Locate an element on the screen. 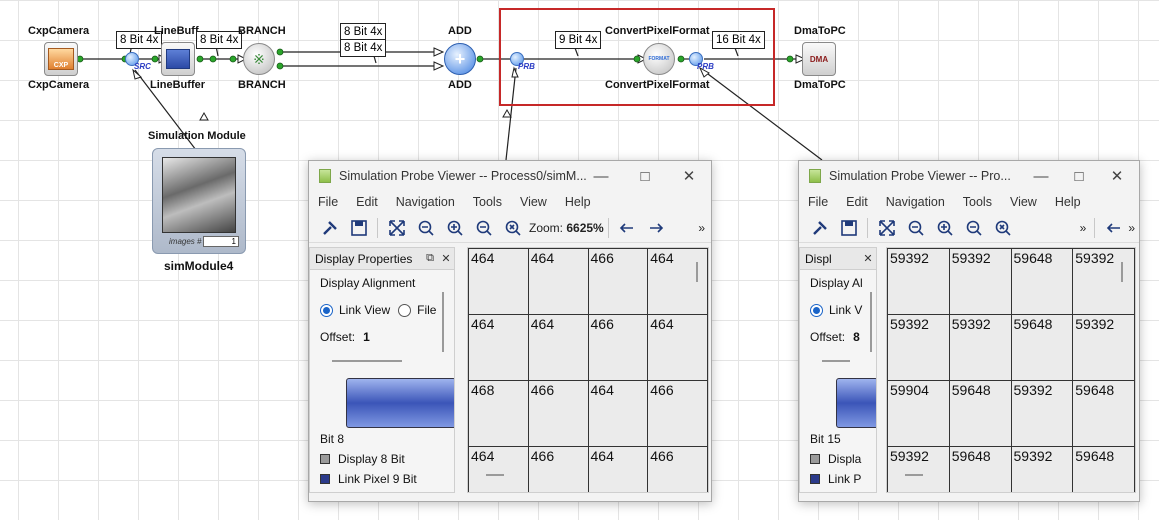  display-alignment-label: Display Al is located at coordinates (836, 283).